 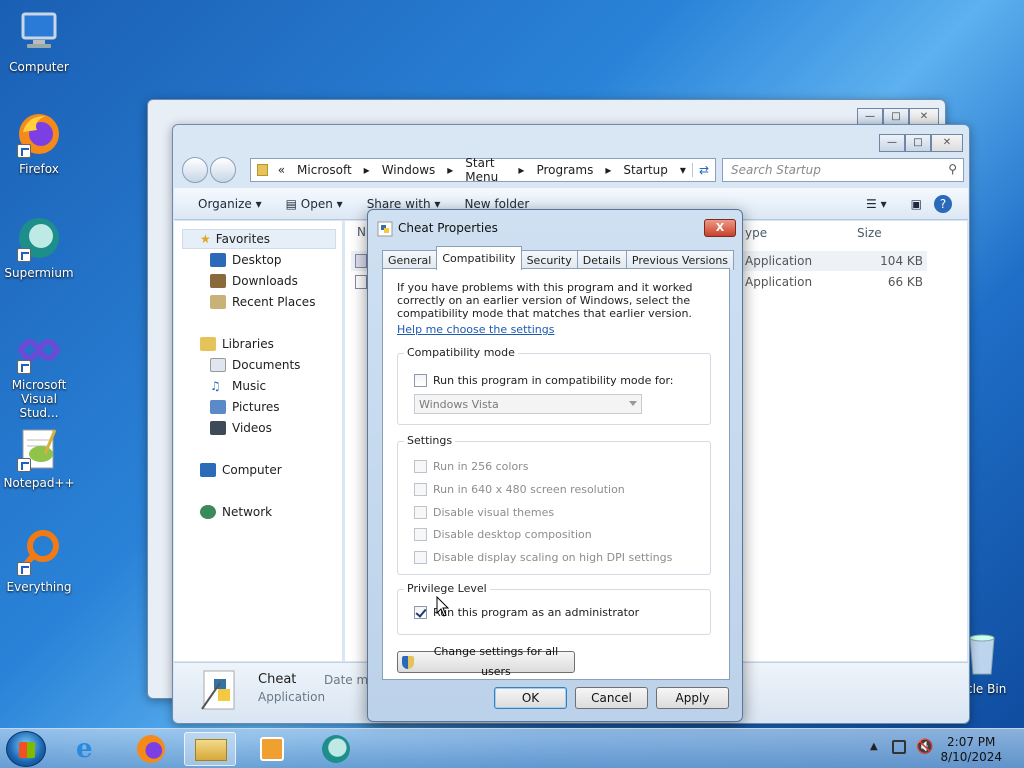 I want to click on media-player-icon, so click(x=272, y=749).